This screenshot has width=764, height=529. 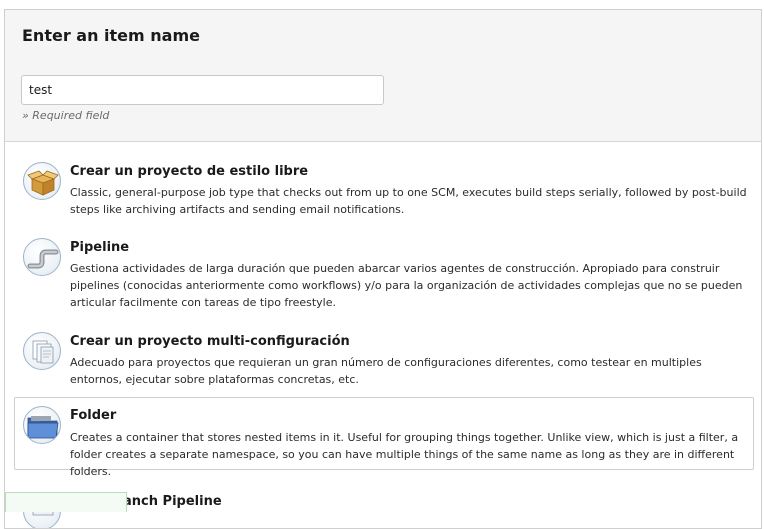 I want to click on item-title: Crear un proyecto multi-configuración, so click(x=210, y=341).